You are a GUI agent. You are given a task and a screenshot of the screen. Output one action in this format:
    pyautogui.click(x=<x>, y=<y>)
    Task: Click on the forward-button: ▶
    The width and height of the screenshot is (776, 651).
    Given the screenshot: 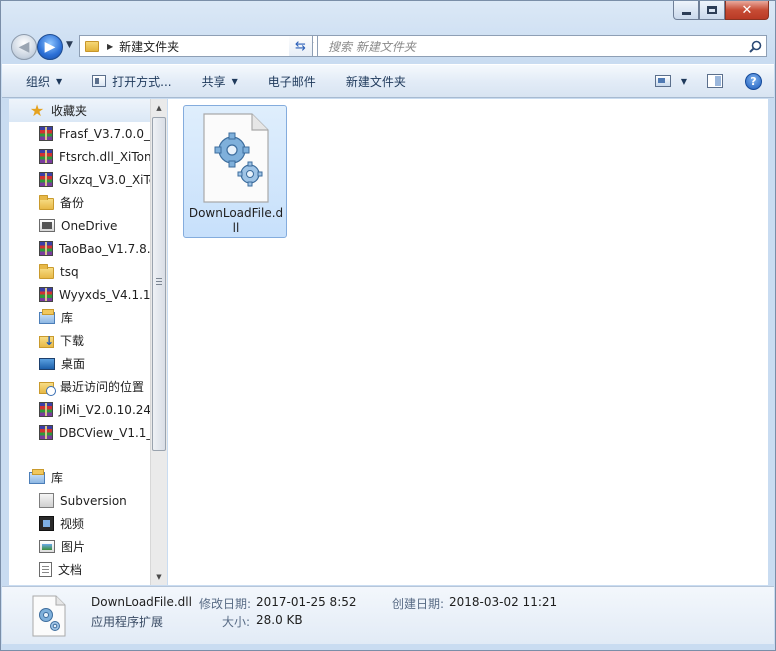 What is the action you would take?
    pyautogui.click(x=50, y=47)
    